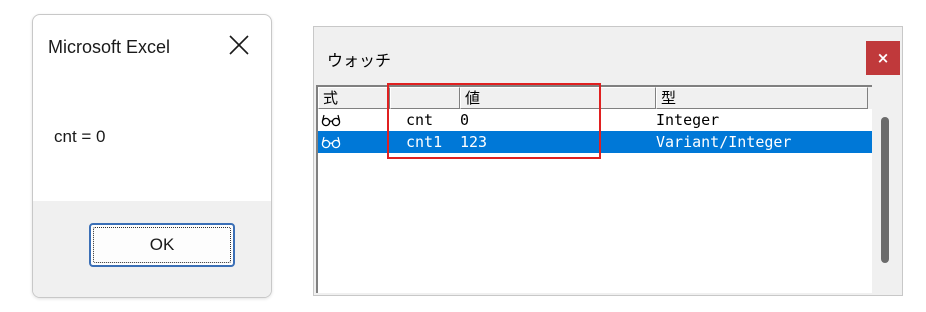 This screenshot has width=926, height=312. I want to click on dialog-footer: OK, so click(152, 249).